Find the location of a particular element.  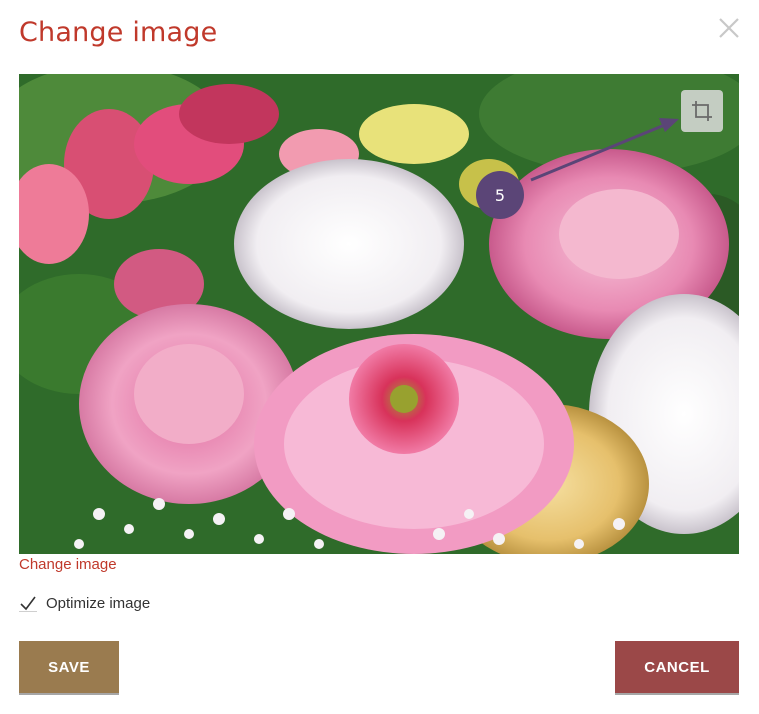

crop-button is located at coordinates (702, 111).